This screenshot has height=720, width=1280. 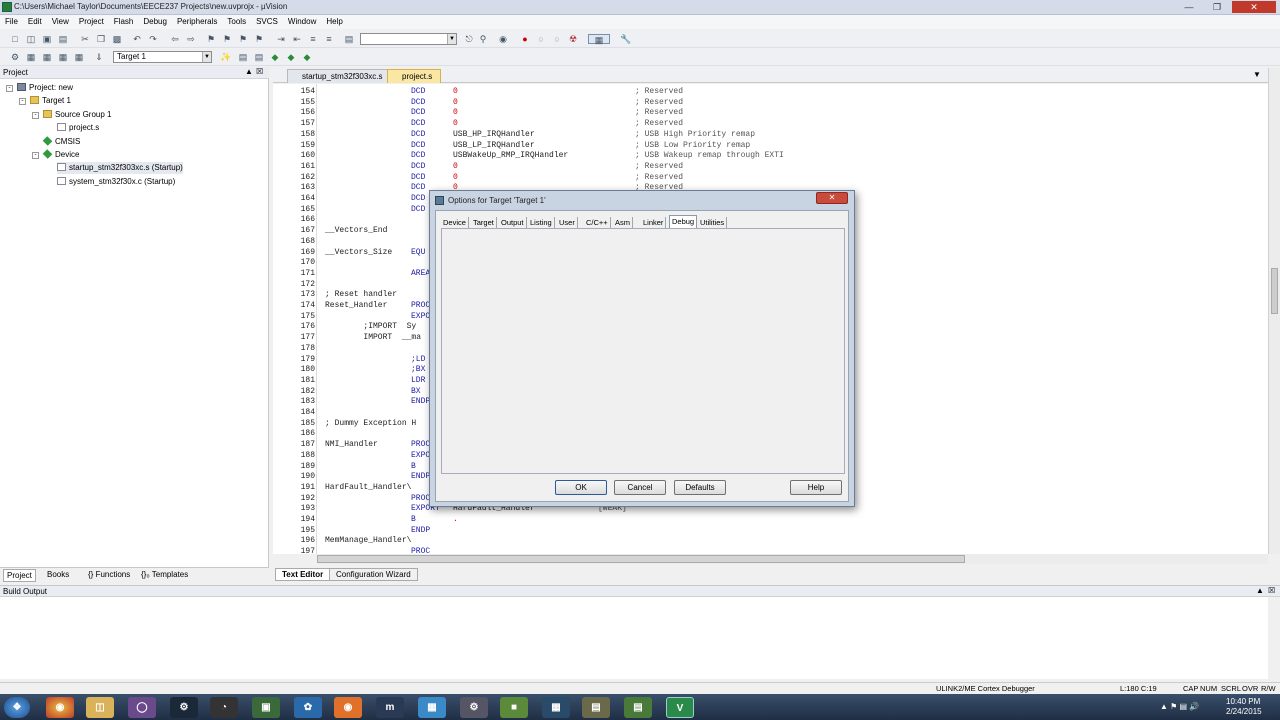 What do you see at coordinates (275, 57) in the screenshot?
I see `select-packs-icon: ◆` at bounding box center [275, 57].